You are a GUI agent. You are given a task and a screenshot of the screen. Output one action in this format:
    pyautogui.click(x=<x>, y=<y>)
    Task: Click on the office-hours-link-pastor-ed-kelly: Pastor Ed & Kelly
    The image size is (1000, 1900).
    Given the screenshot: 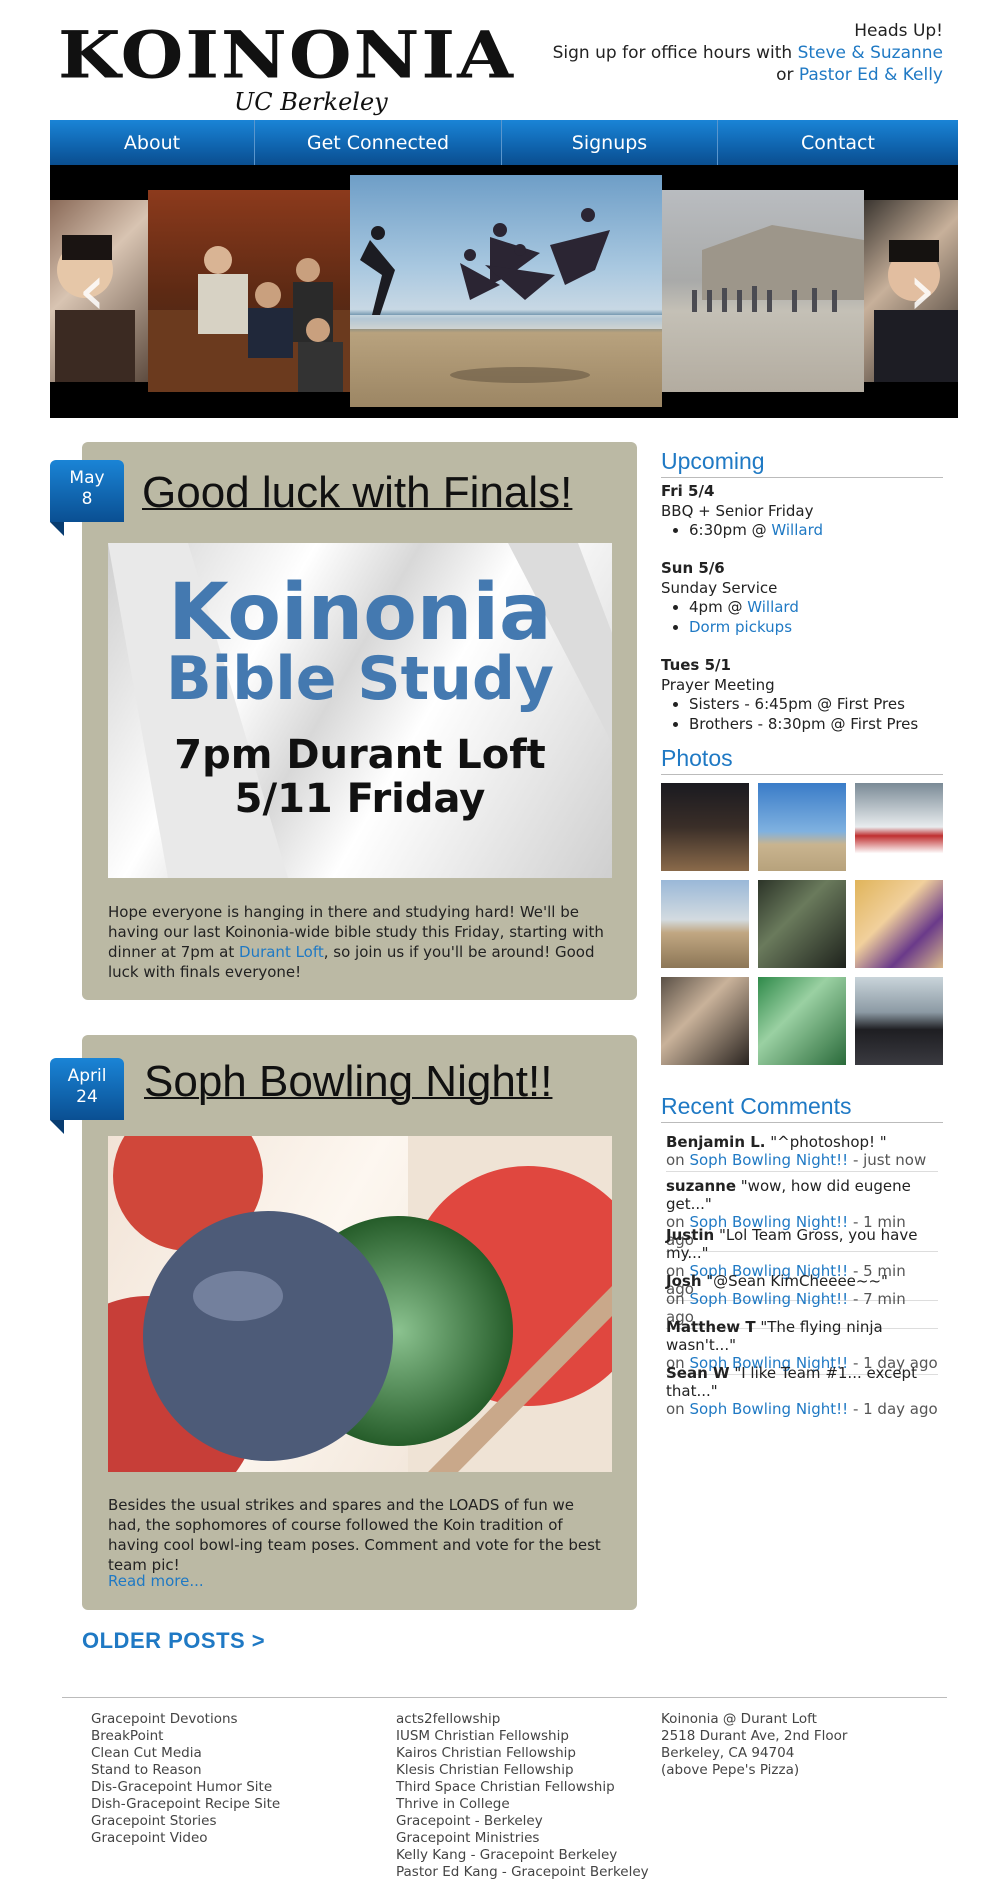 What is the action you would take?
    pyautogui.click(x=871, y=75)
    